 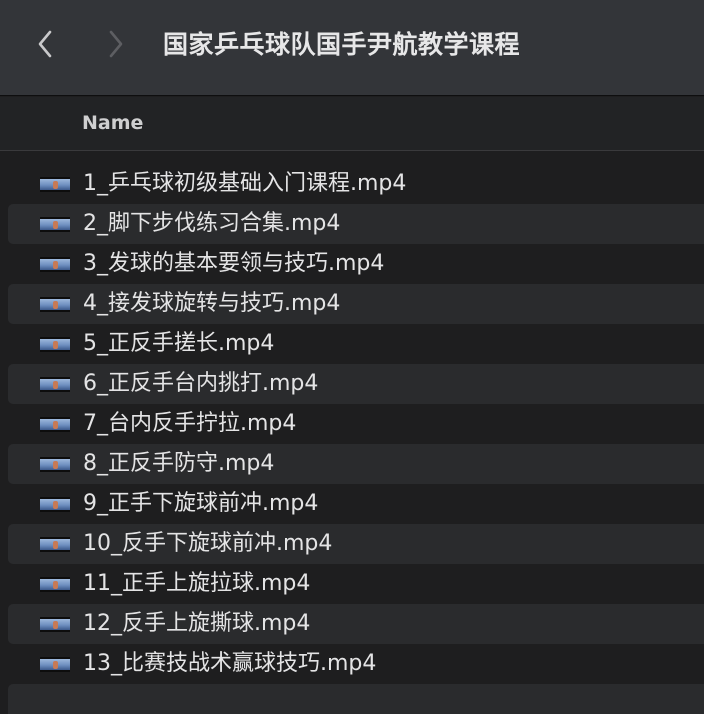 What do you see at coordinates (356, 544) in the screenshot?
I see `file-row: 10_反手下旋球前冲.mp4` at bounding box center [356, 544].